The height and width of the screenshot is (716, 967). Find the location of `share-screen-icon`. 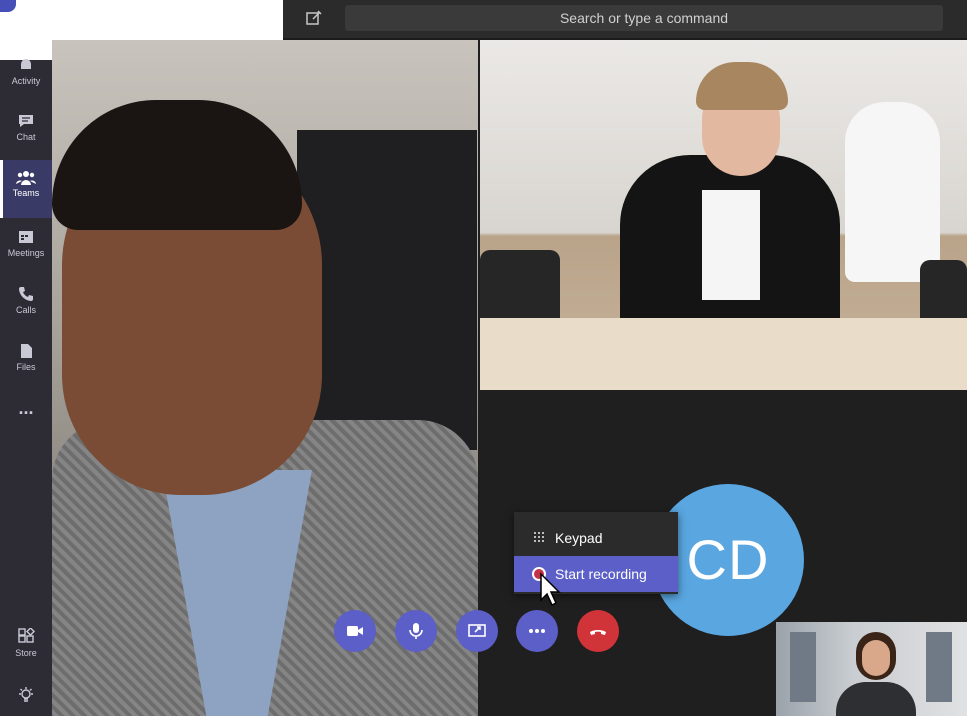

share-screen-icon is located at coordinates (477, 630).